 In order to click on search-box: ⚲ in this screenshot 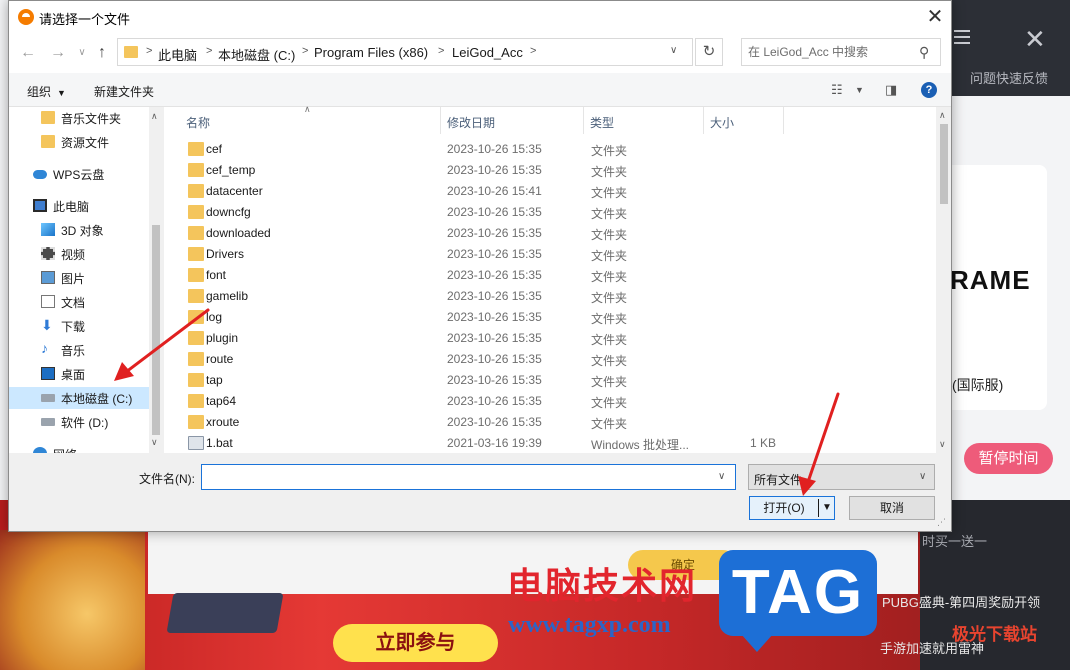, I will do `click(841, 52)`.